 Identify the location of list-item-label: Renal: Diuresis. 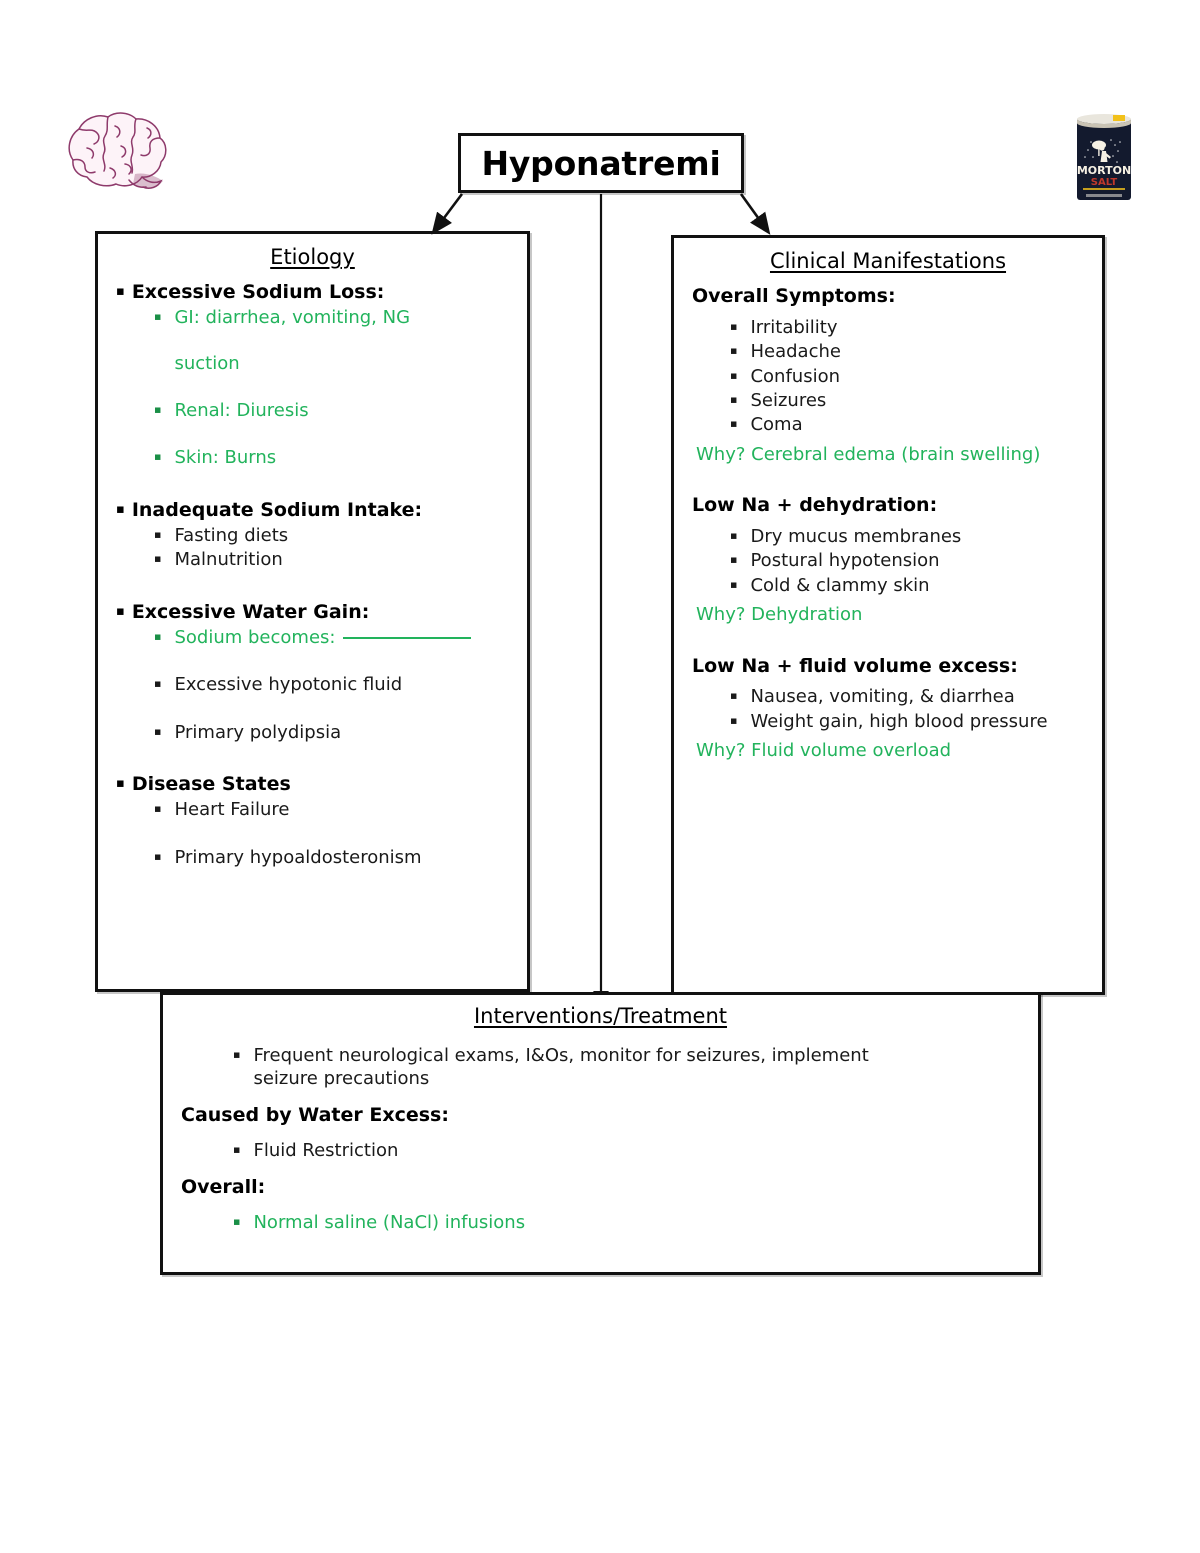
(241, 410).